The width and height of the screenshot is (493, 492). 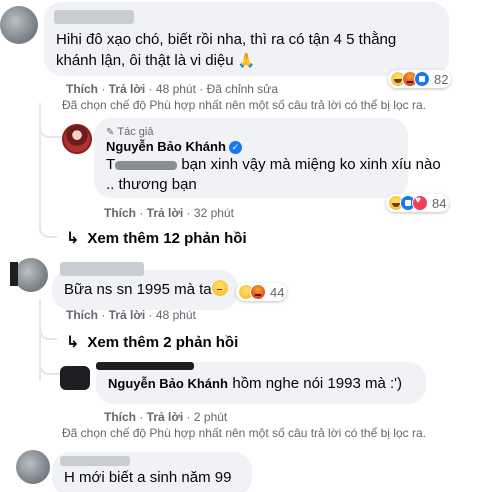 I want to click on thinking-emoji-icon, so click(x=219, y=288).